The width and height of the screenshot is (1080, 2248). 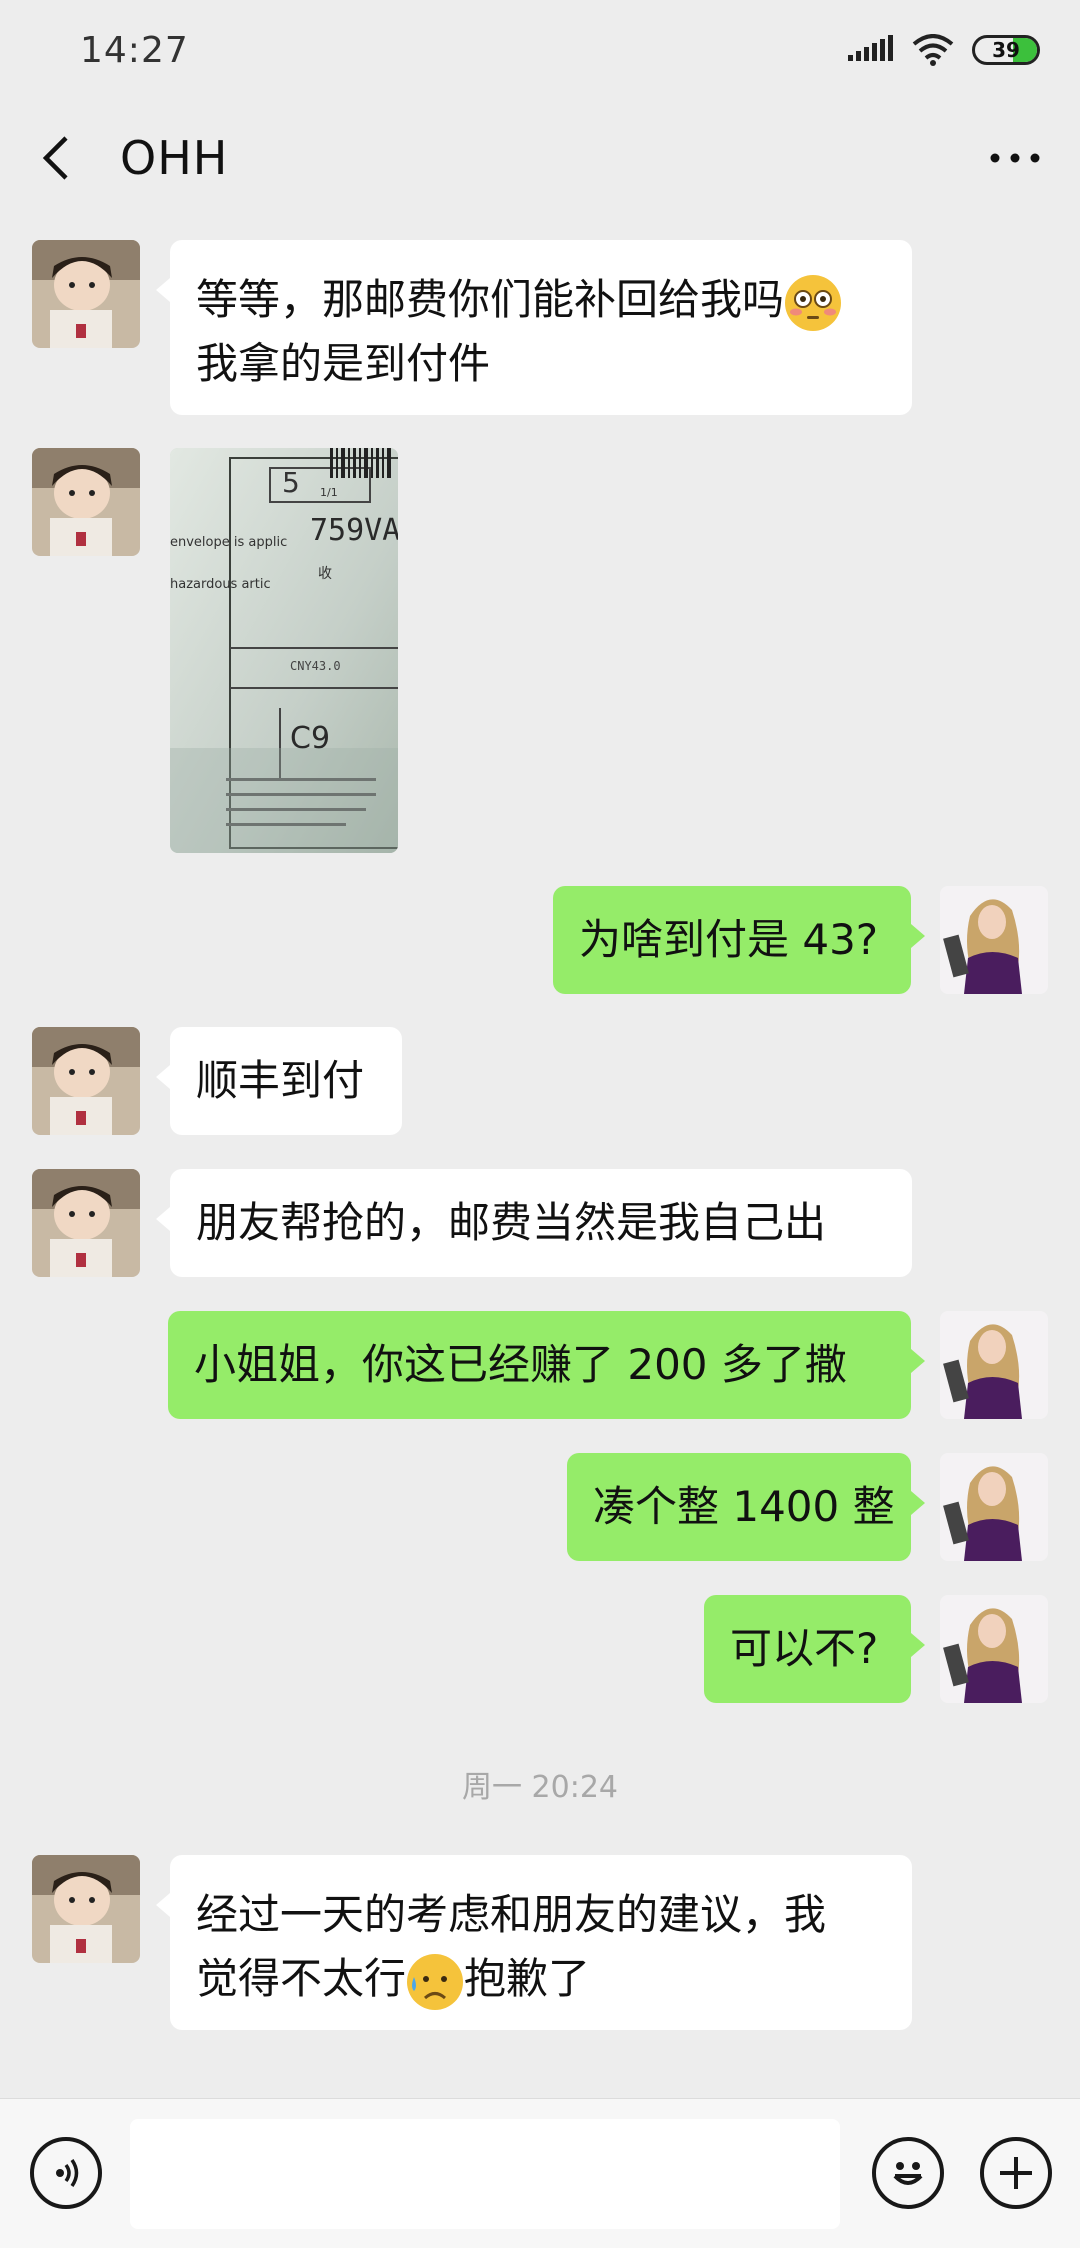 I want to click on sad-sweat-face-emoji, so click(x=435, y=1981).